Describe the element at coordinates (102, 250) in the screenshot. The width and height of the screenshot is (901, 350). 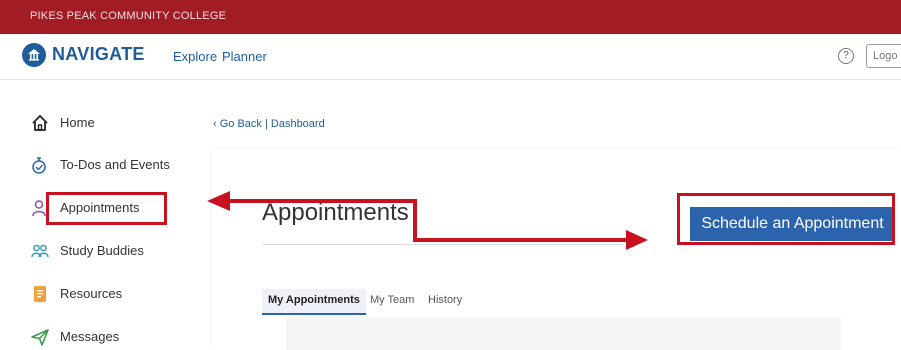
I see `sidebar-item-label: Study Buddies` at that location.